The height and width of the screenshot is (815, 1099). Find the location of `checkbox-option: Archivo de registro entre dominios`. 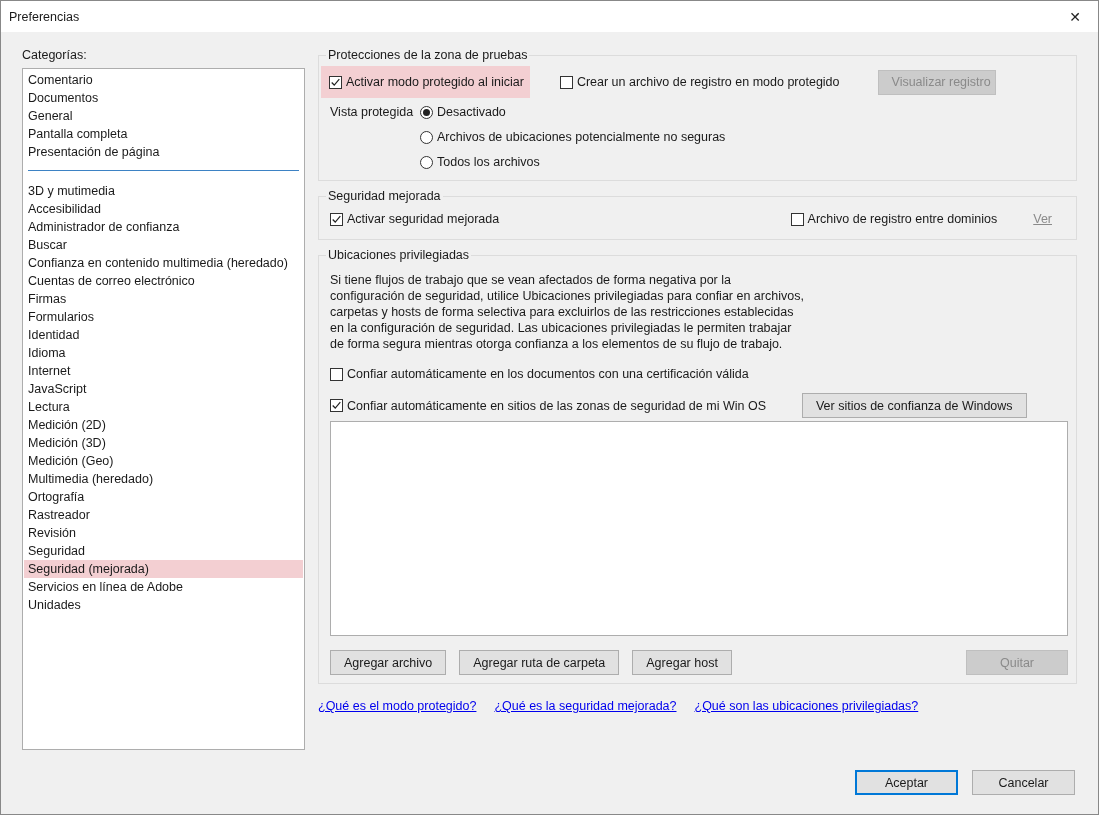

checkbox-option: Archivo de registro entre dominios is located at coordinates (894, 219).